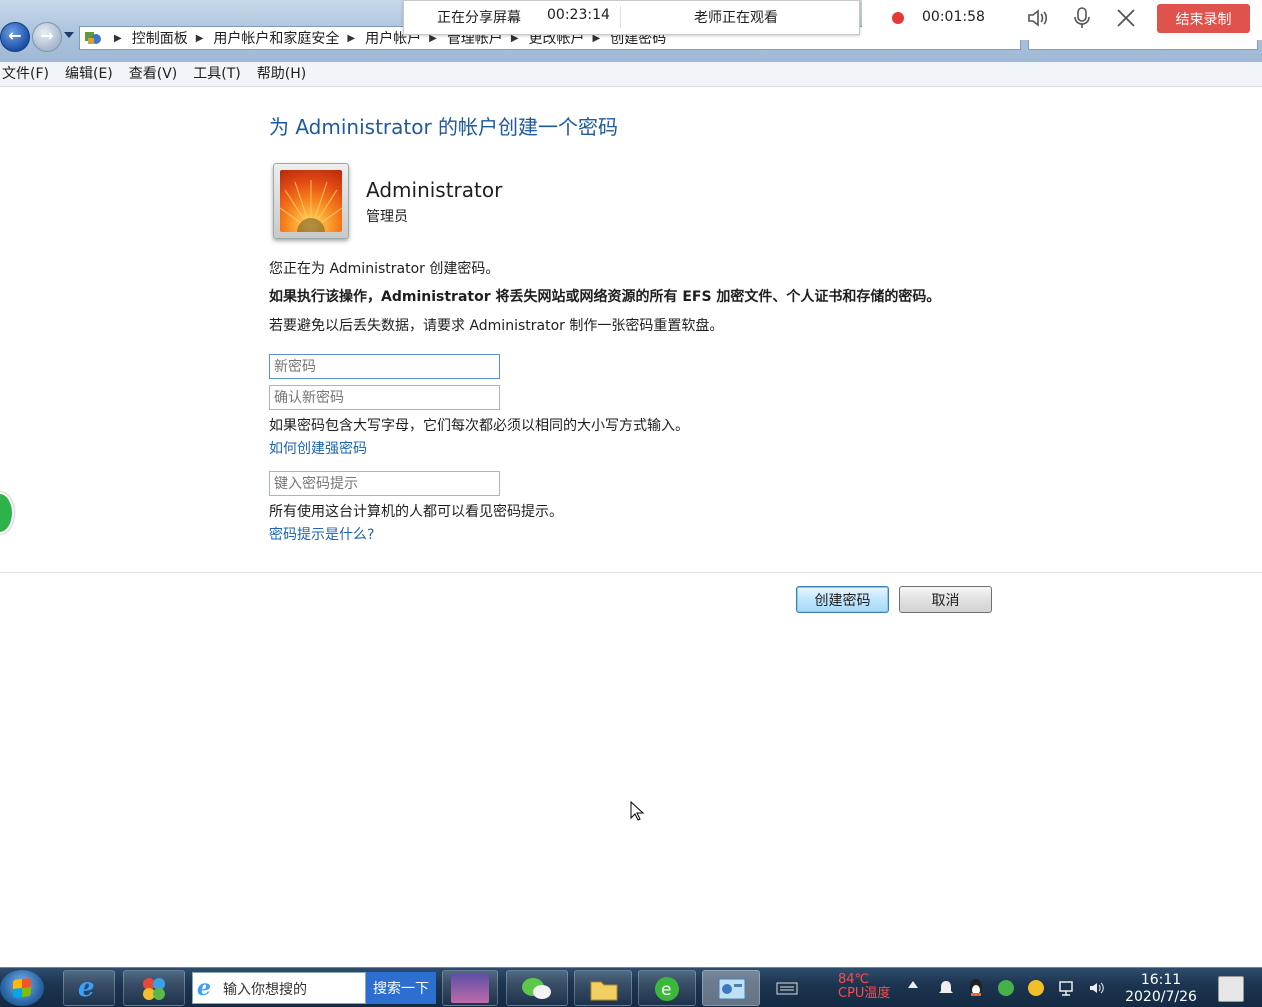 This screenshot has width=1262, height=1007. I want to click on back-button: ←, so click(15, 37).